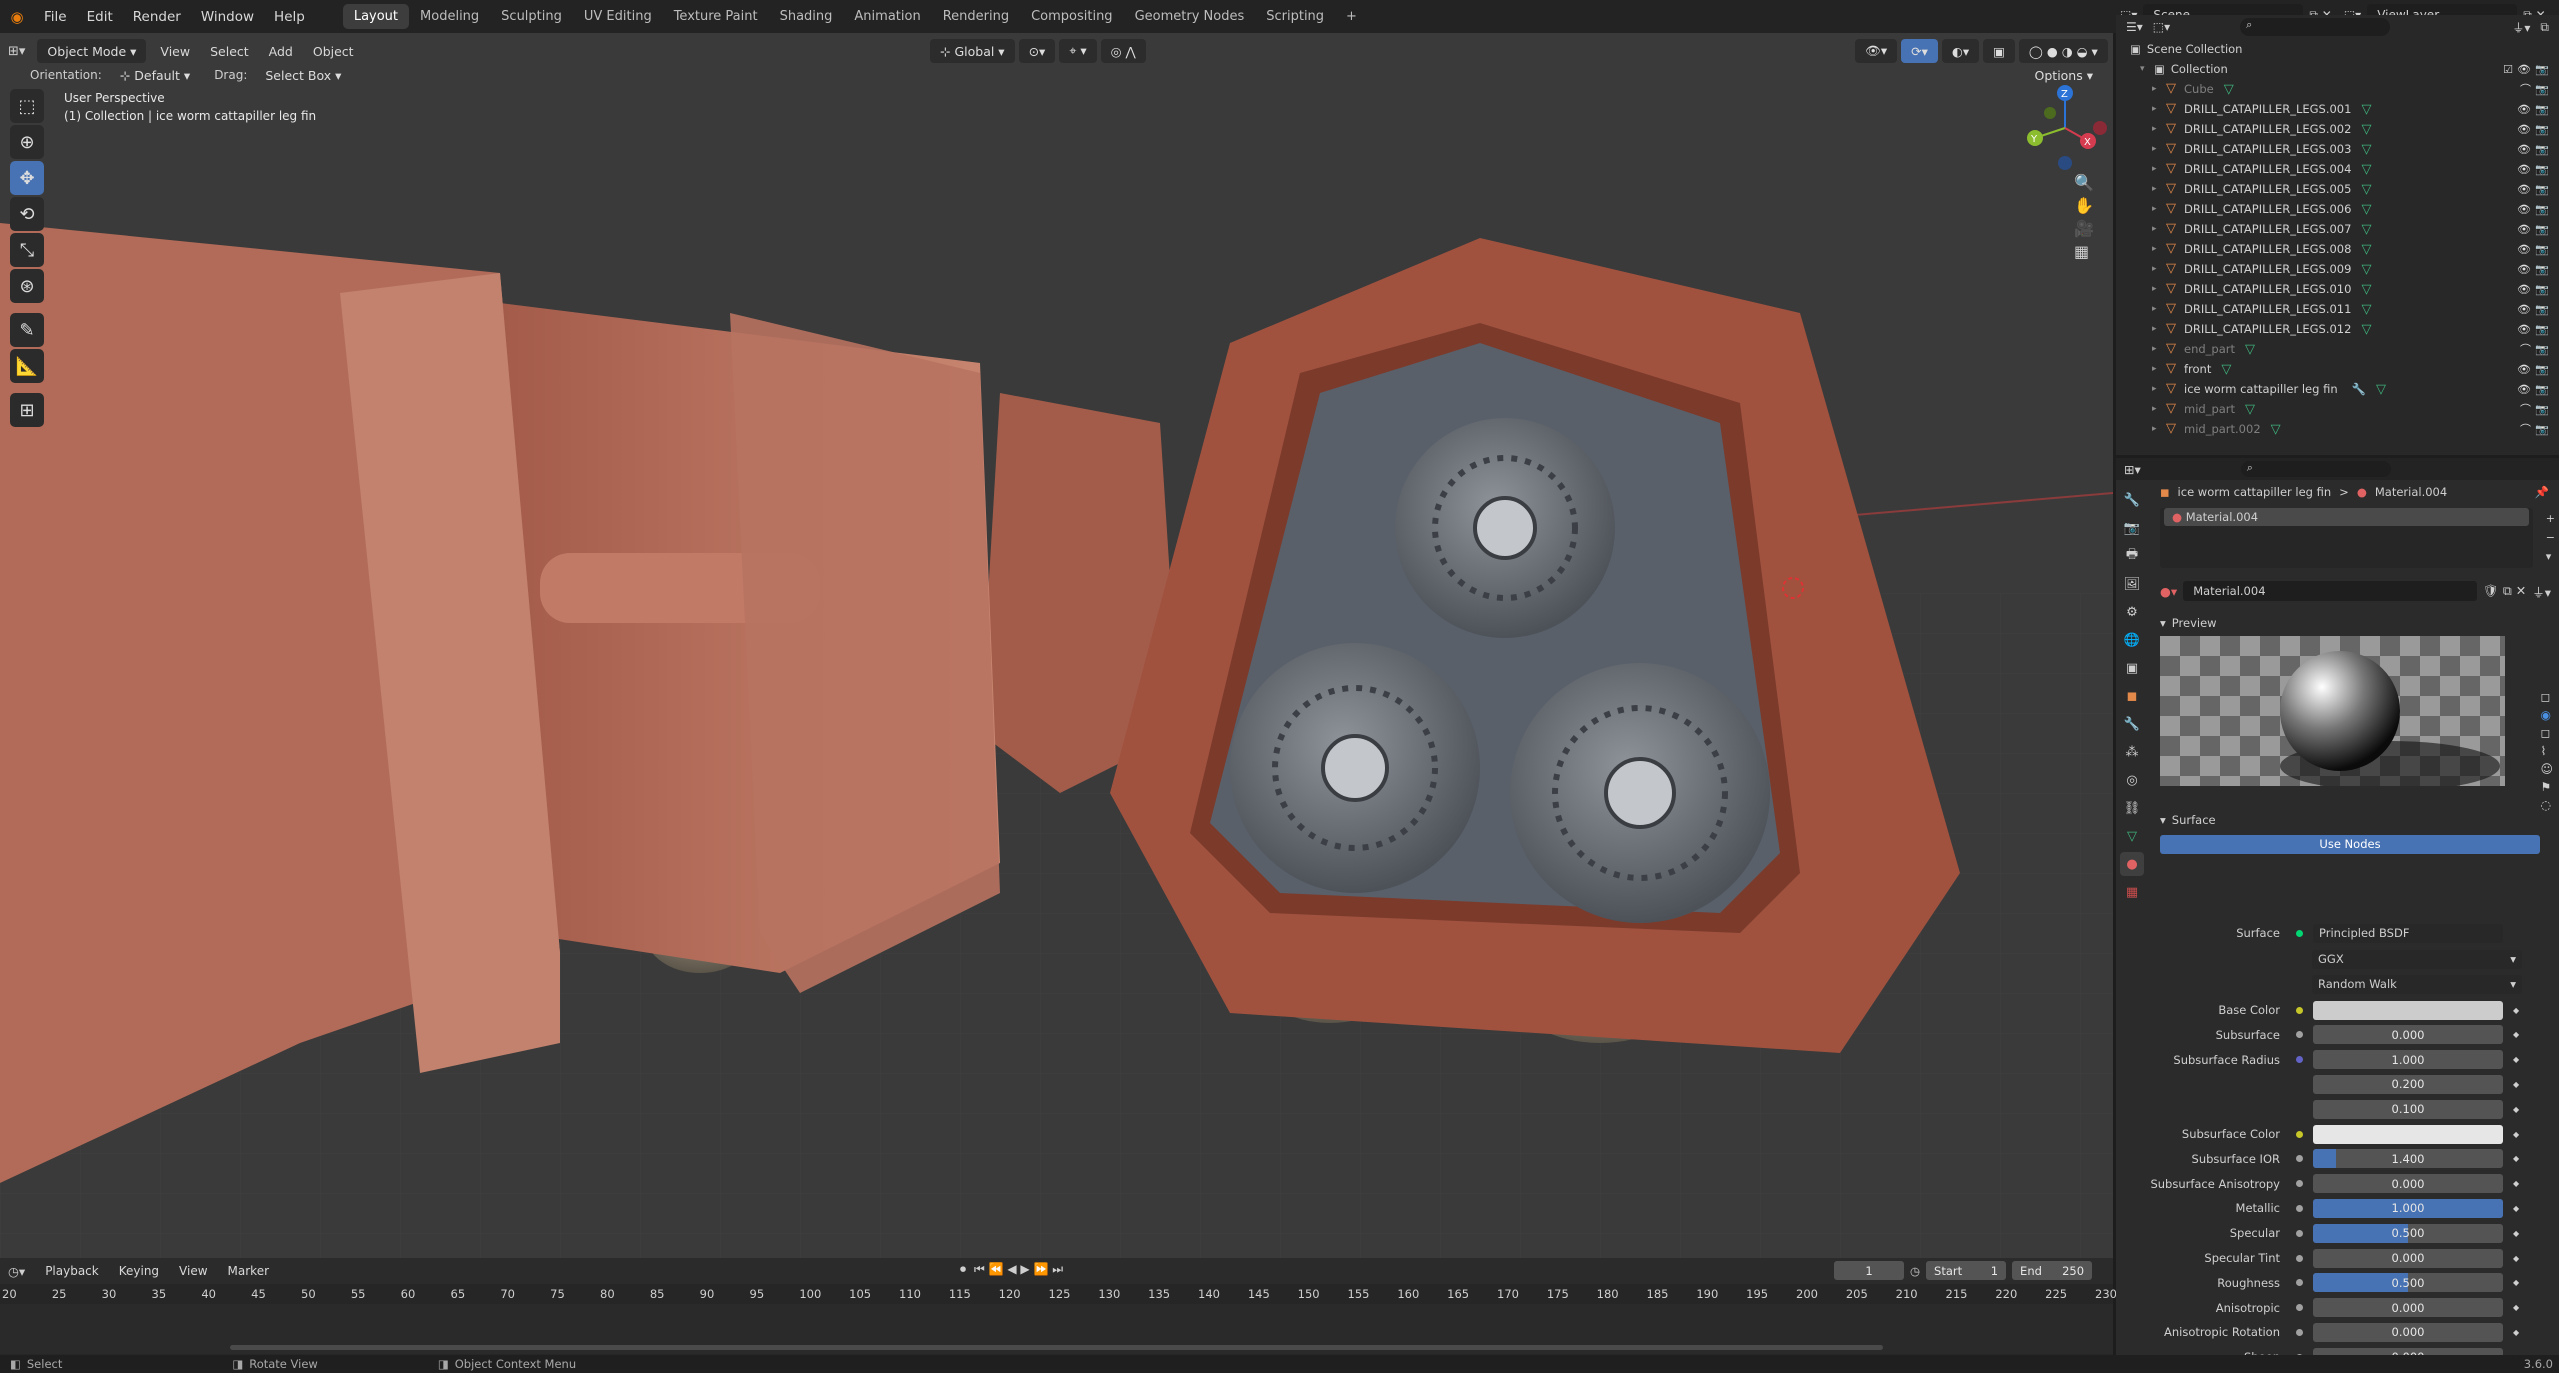 The height and width of the screenshot is (1373, 2559). I want to click on transform-orientation-selector: ⊹ Global ▾, so click(972, 51).